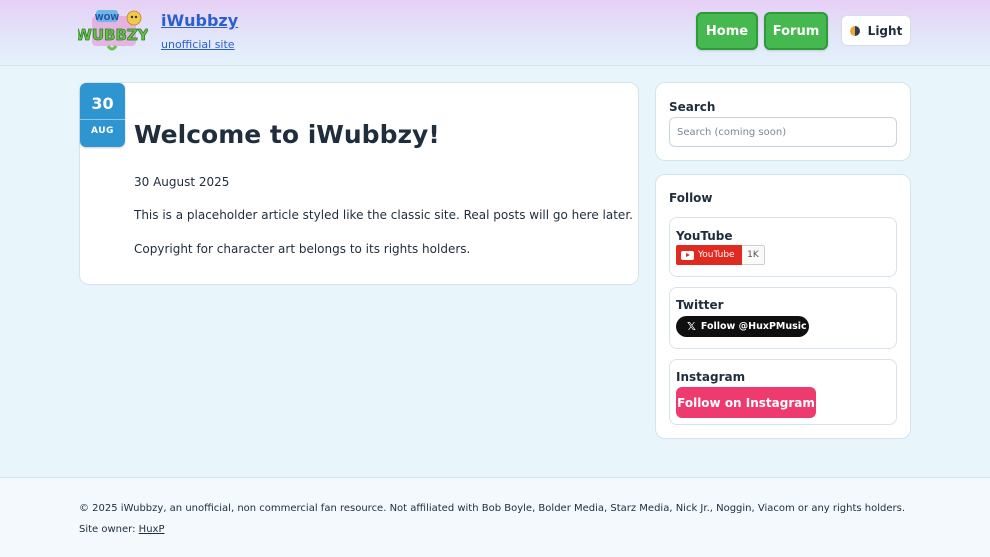 The image size is (990, 557). Describe the element at coordinates (796, 31) in the screenshot. I see `nav-forum-button: Forum` at that location.